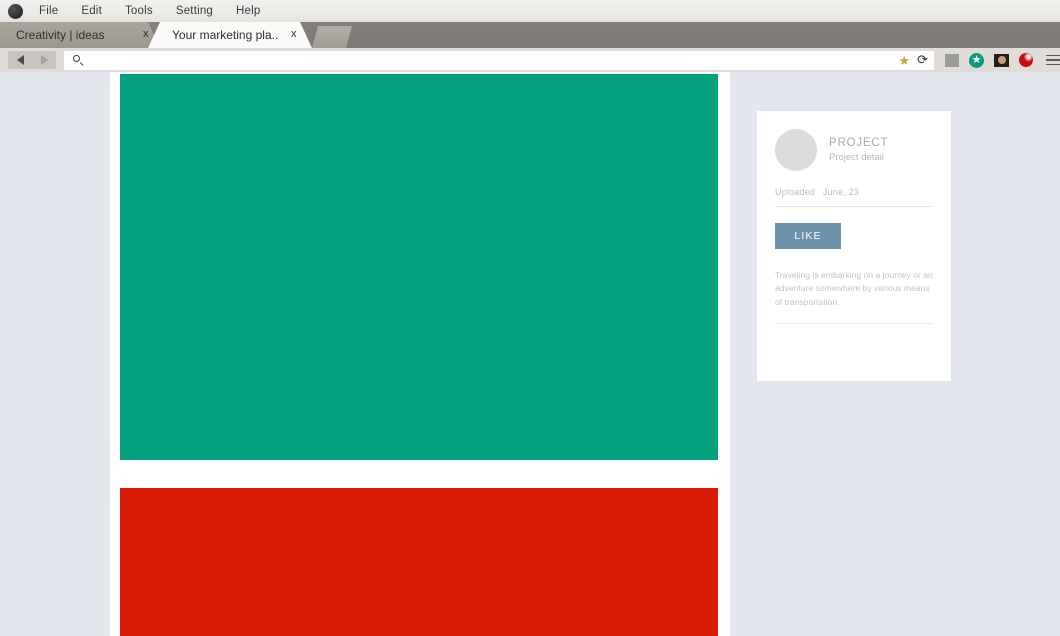 This screenshot has width=1060, height=636. What do you see at coordinates (796, 150) in the screenshot?
I see `avatar` at bounding box center [796, 150].